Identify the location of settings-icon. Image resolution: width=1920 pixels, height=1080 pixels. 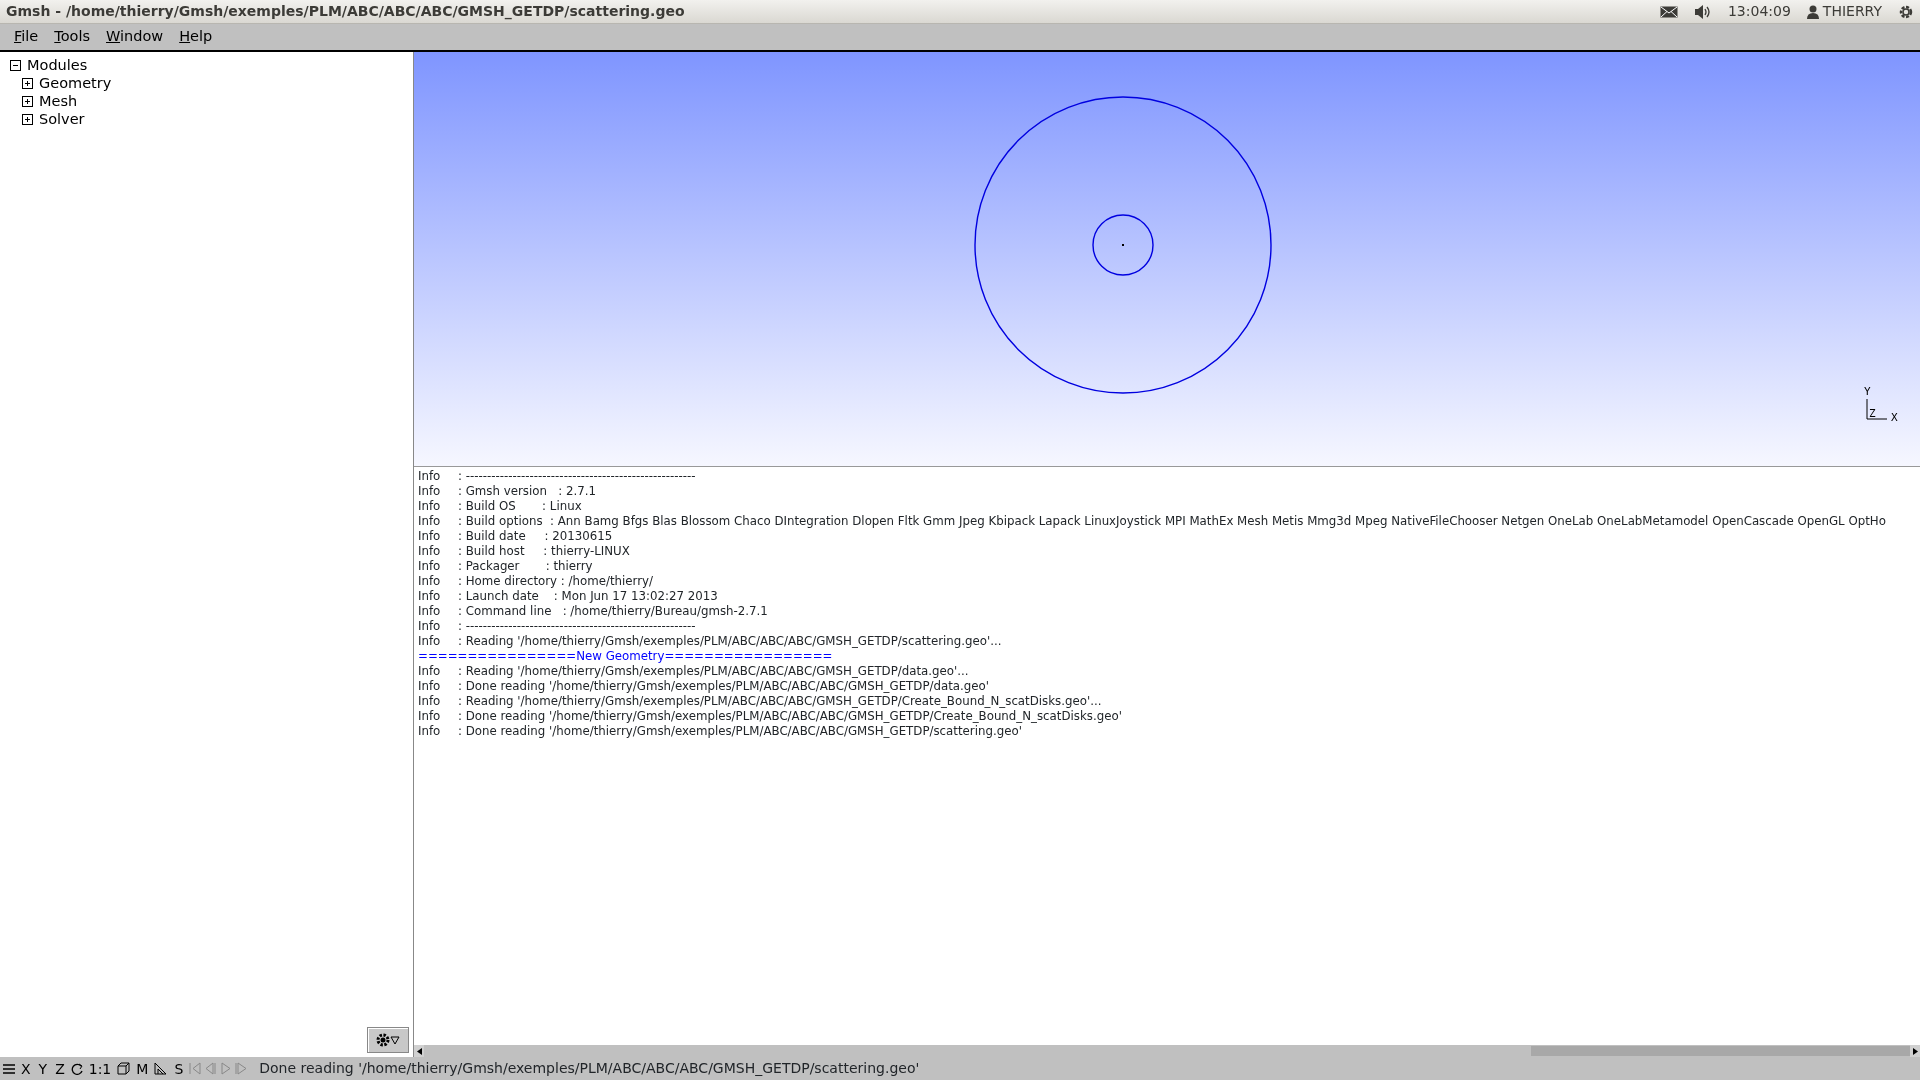
(388, 1040).